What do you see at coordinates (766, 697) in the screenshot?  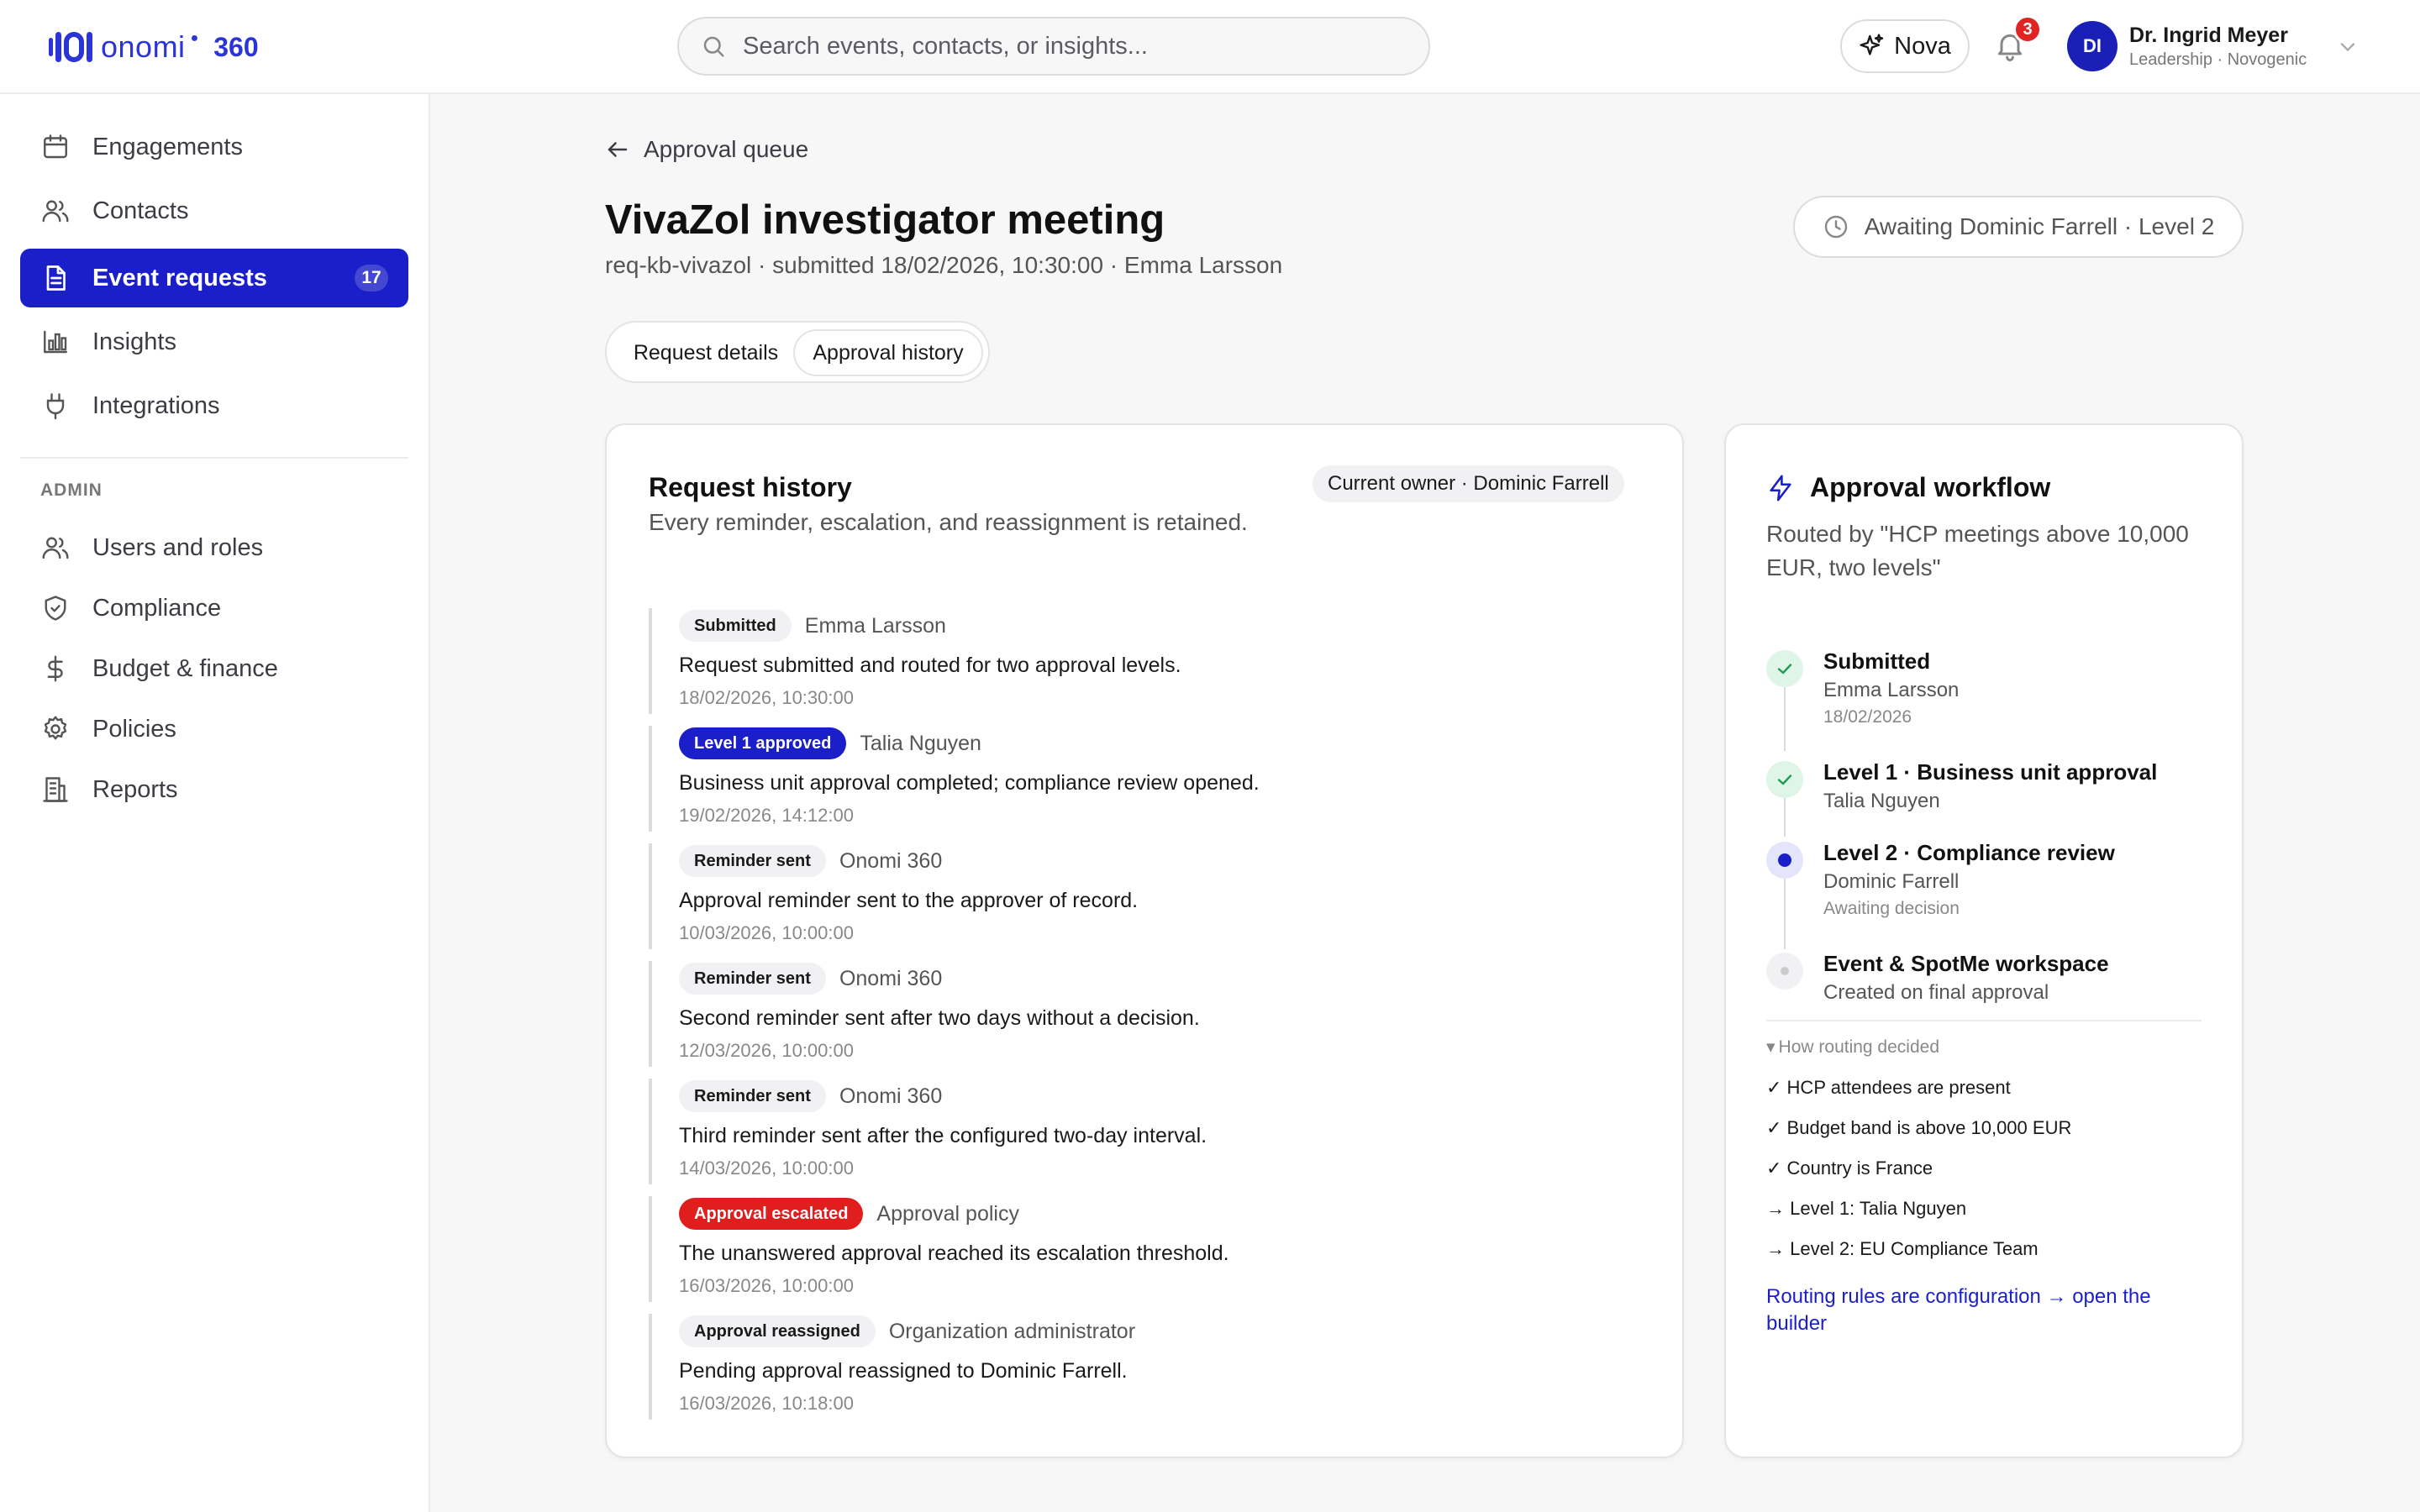 I see `event-time: 18/02/2026, 10:30:00` at bounding box center [766, 697].